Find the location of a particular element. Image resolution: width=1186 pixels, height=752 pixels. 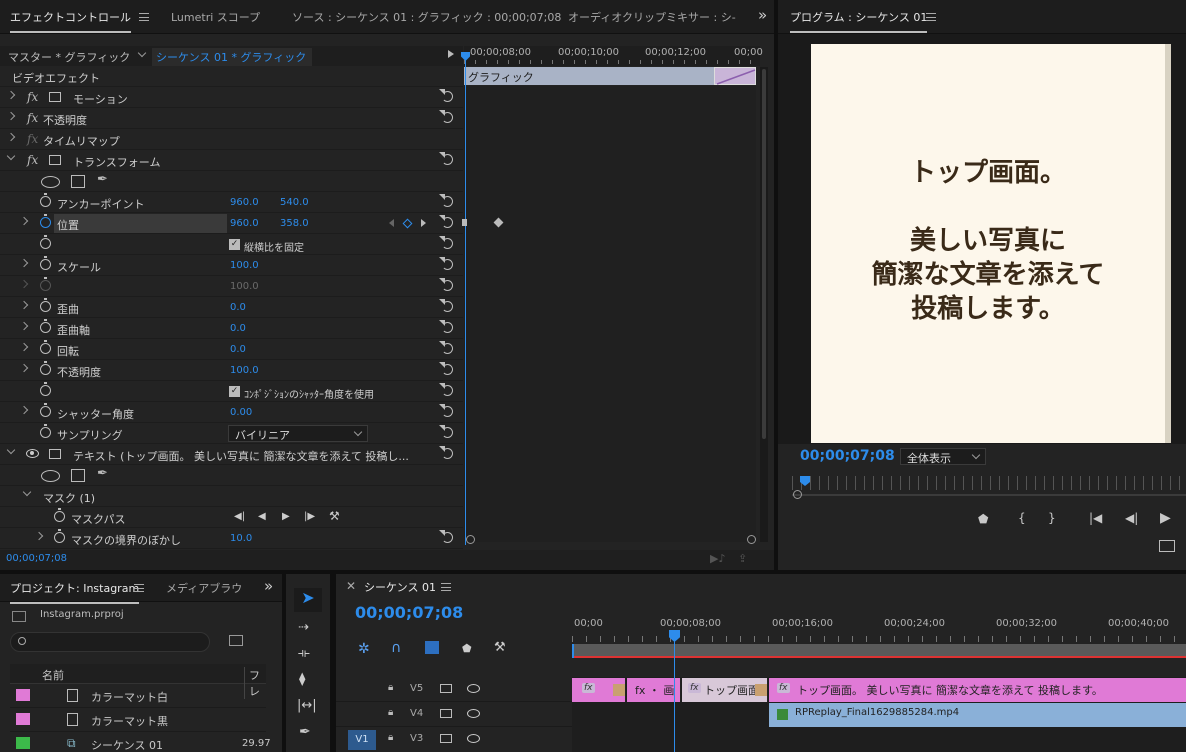

track-header-v4: 🔒︎ V4 is located at coordinates (454, 714).